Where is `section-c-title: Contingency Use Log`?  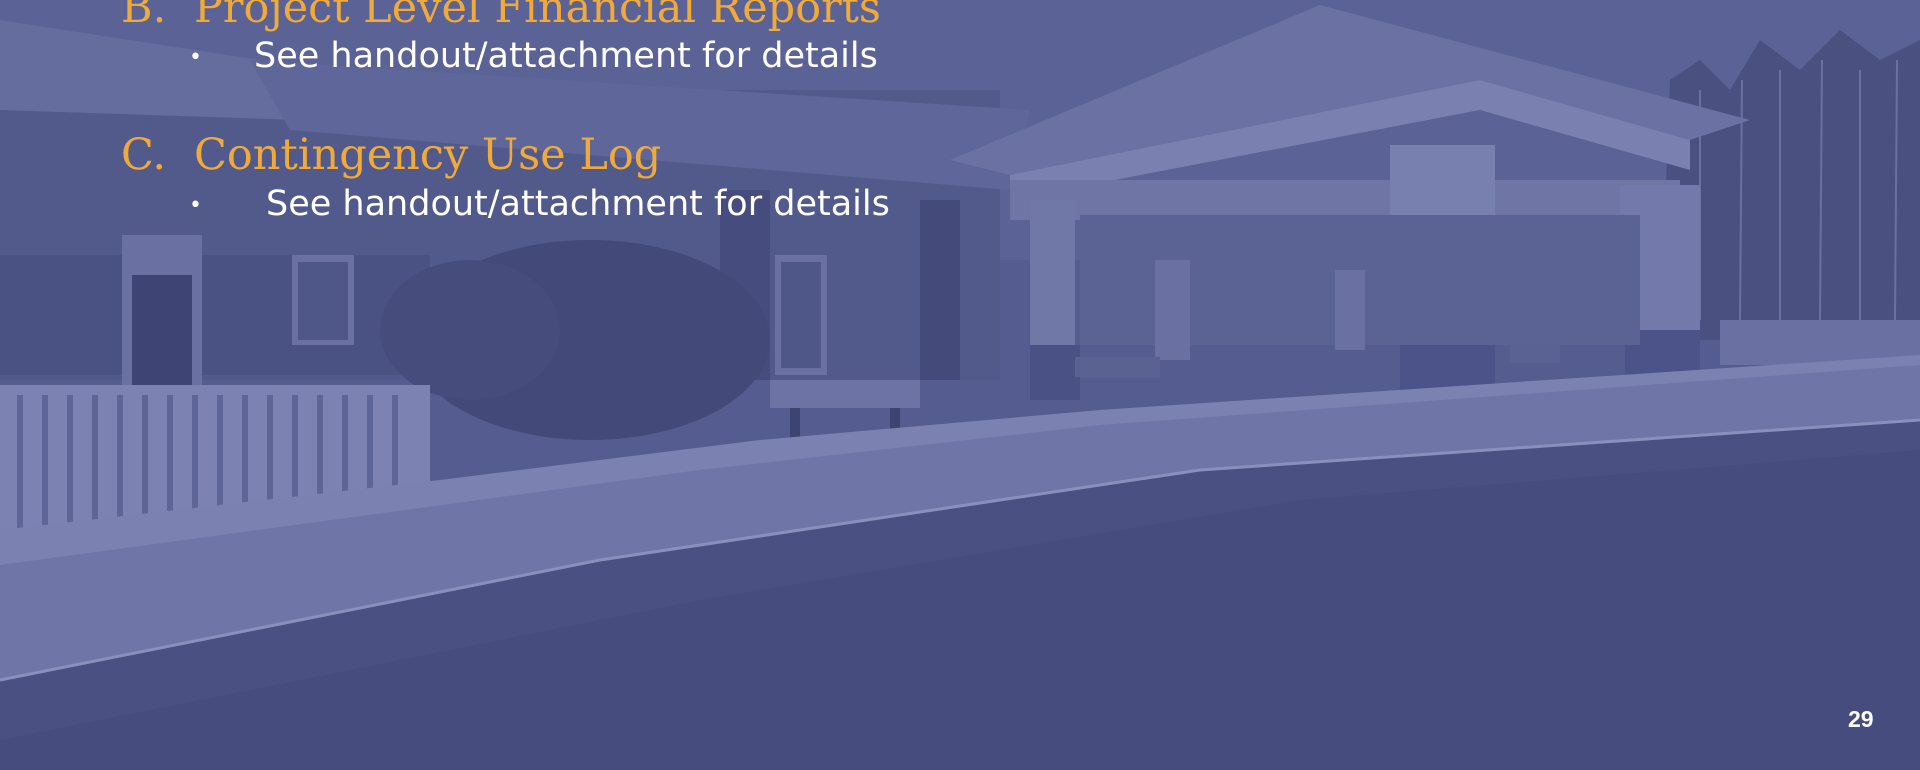
section-c-title: Contingency Use Log is located at coordinates (428, 155).